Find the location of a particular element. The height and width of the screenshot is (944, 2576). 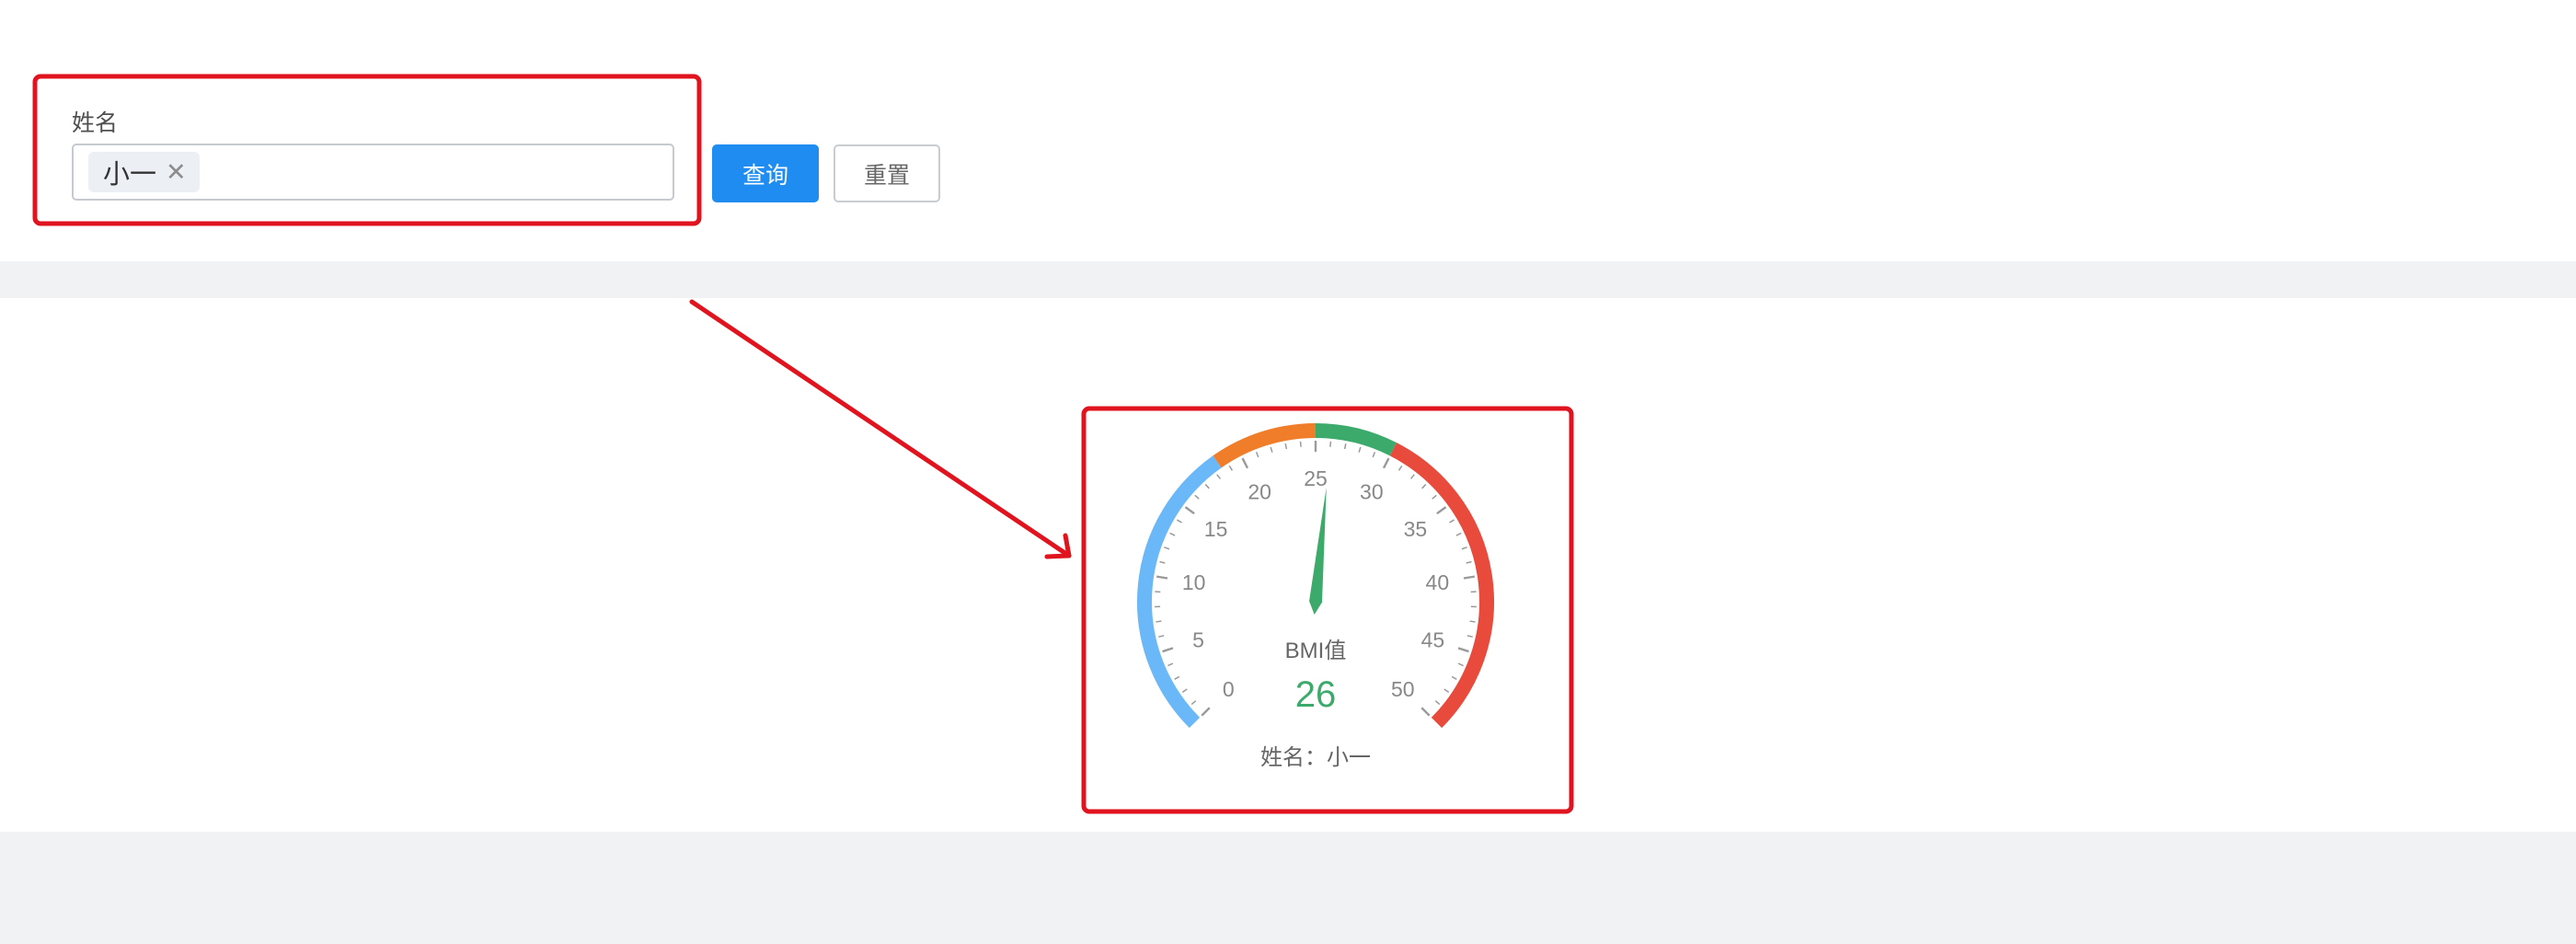

gauge-footer-name: 姓名：小一 is located at coordinates (1315, 757).